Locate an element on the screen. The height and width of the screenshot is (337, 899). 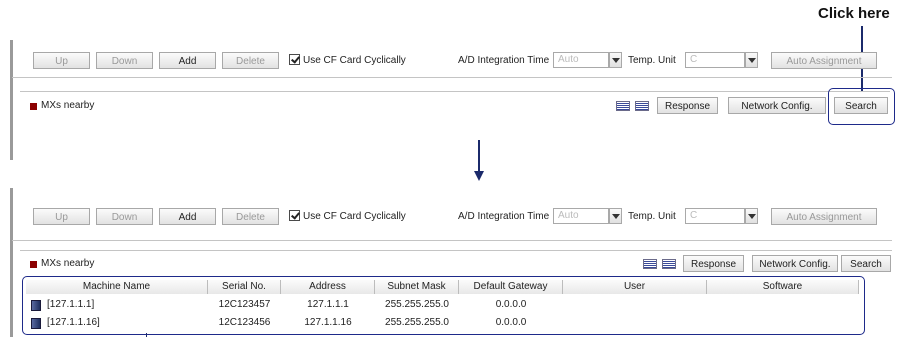
click-here-callout: Click here is located at coordinates (854, 13).